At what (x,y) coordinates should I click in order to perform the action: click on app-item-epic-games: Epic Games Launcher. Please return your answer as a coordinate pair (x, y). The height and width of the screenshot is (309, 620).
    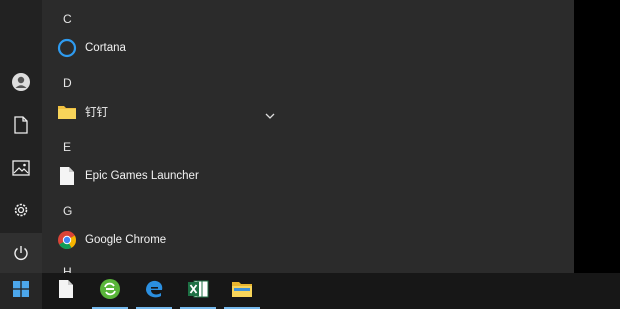
    Looking at the image, I should click on (182, 176).